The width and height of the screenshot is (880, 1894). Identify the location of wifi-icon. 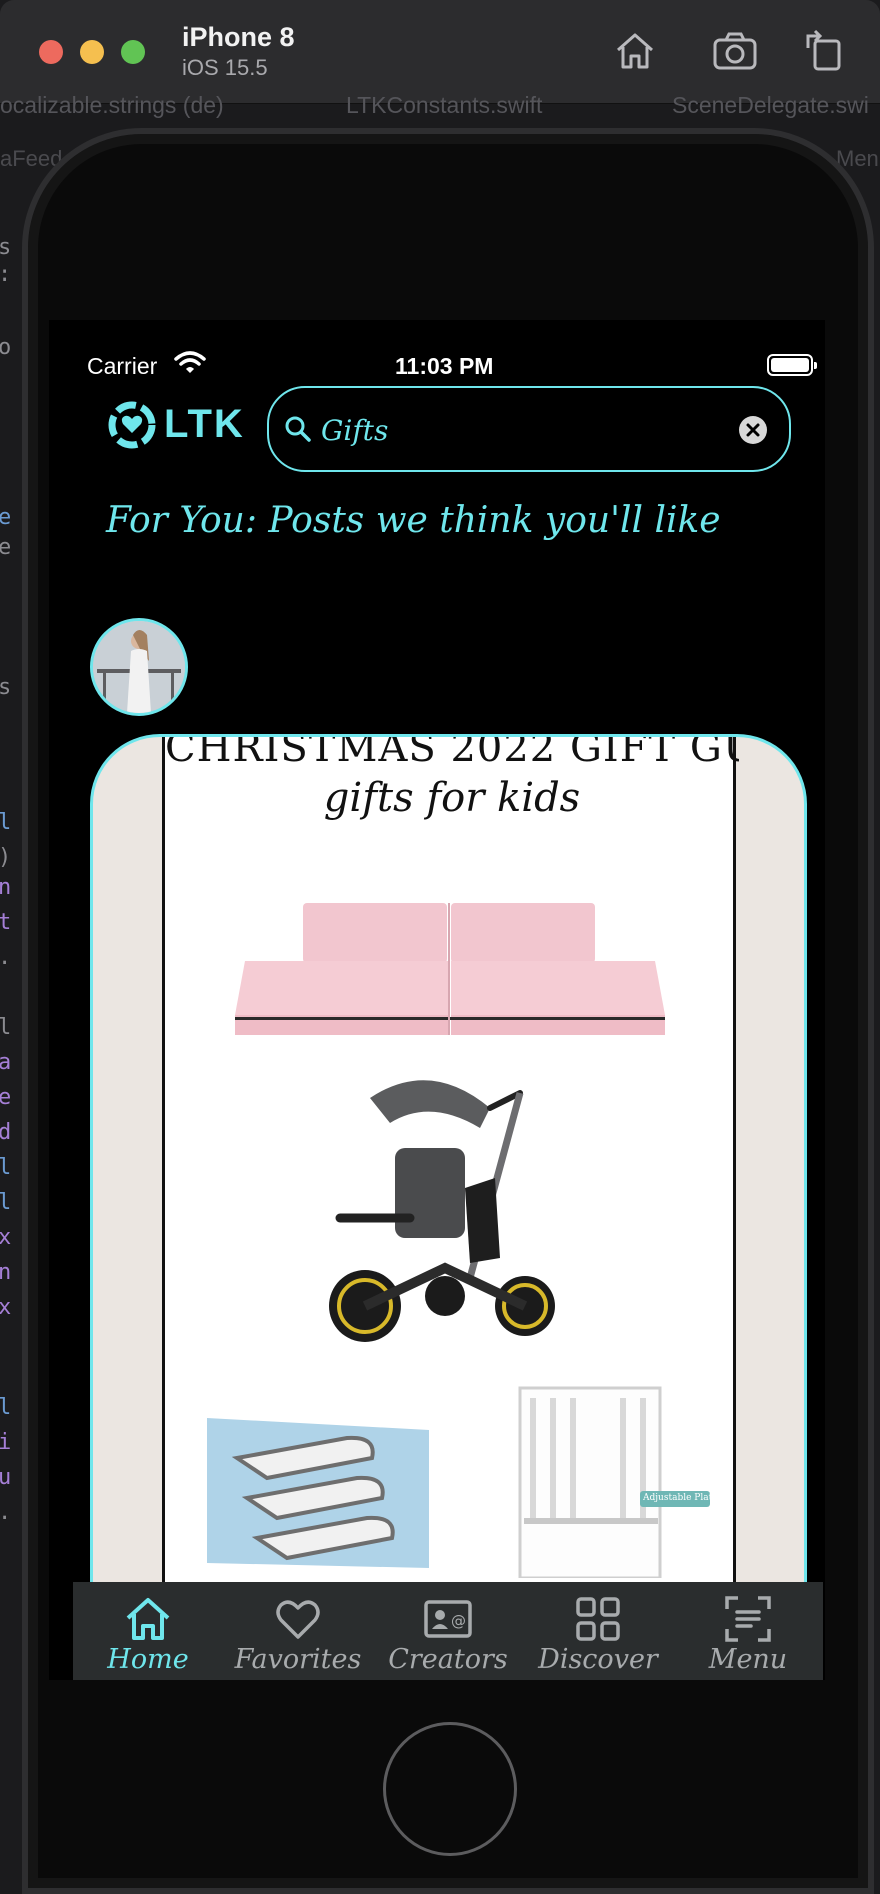
(190, 362).